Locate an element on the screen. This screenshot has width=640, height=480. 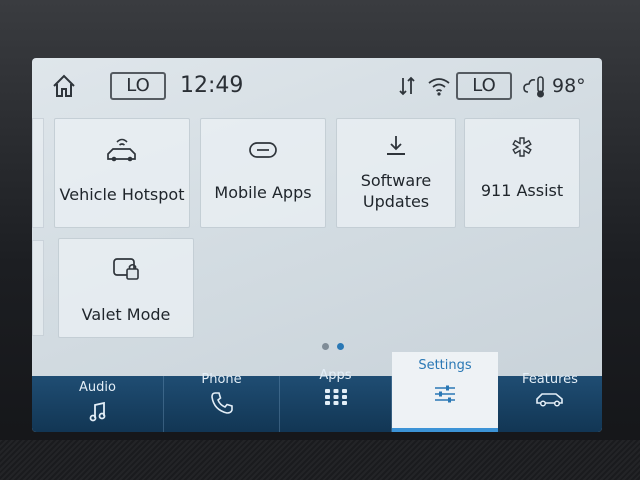
nav-label: Apps is located at coordinates (335, 375).